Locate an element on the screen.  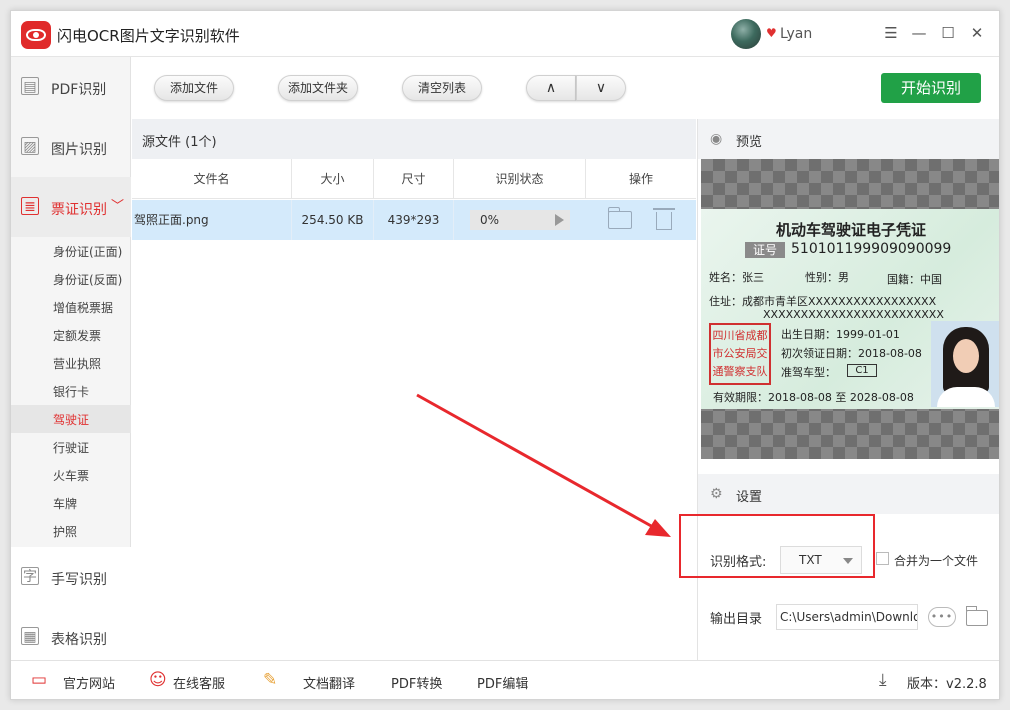
card-title: 机动车驾驶证电子凭证 is located at coordinates (850, 230).